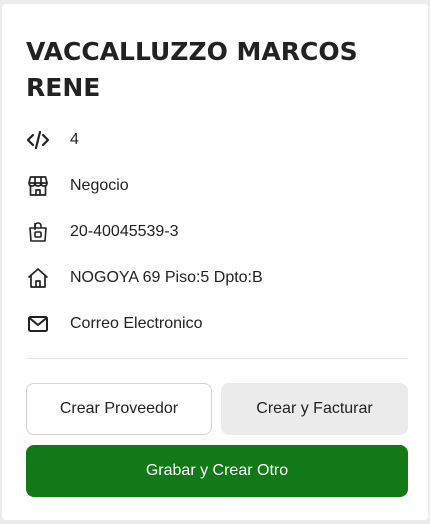 The height and width of the screenshot is (524, 430). What do you see at coordinates (52, 140) in the screenshot?
I see `contact-id-row: 4` at bounding box center [52, 140].